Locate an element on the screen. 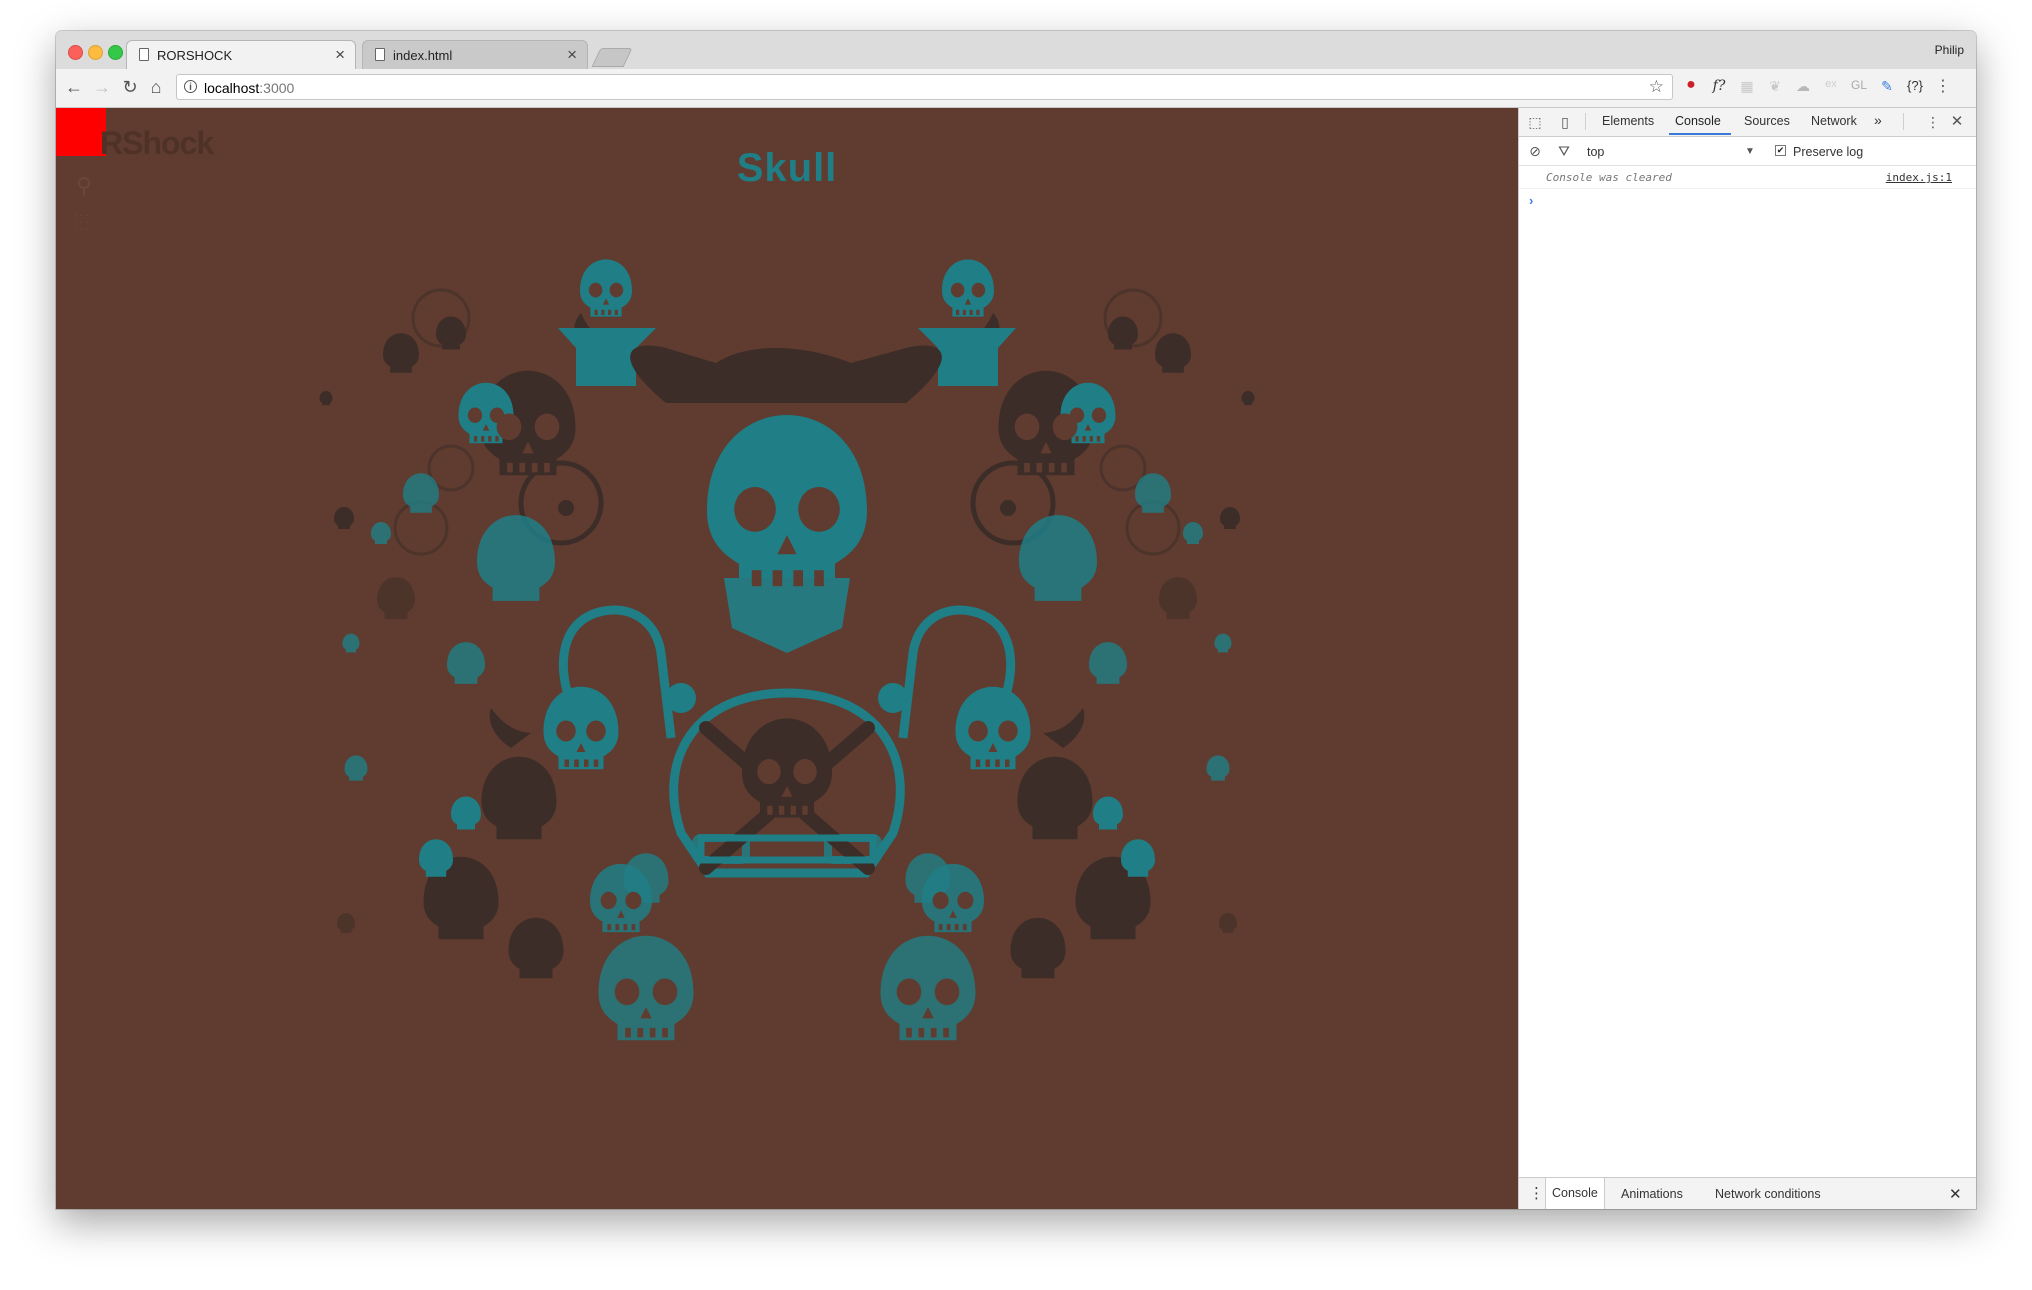 The height and width of the screenshot is (1290, 2032). central-skull is located at coordinates (786, 499).